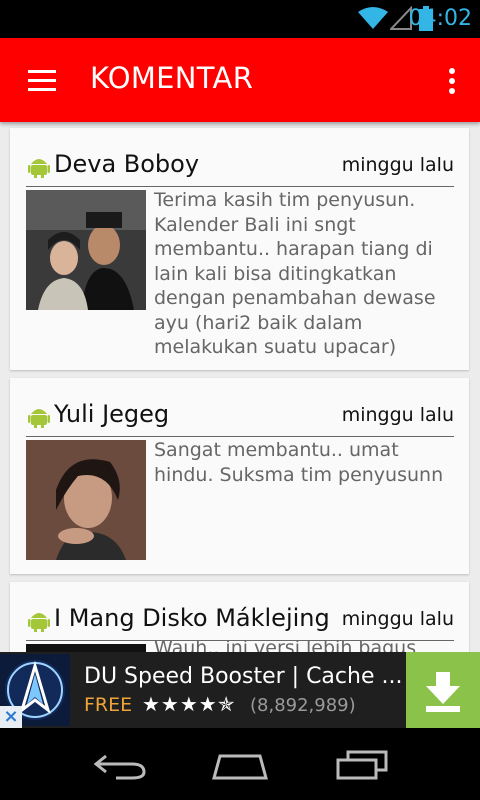 The width and height of the screenshot is (480, 800). What do you see at coordinates (189, 704) in the screenshot?
I see `rating-stars: ★★★★✯` at bounding box center [189, 704].